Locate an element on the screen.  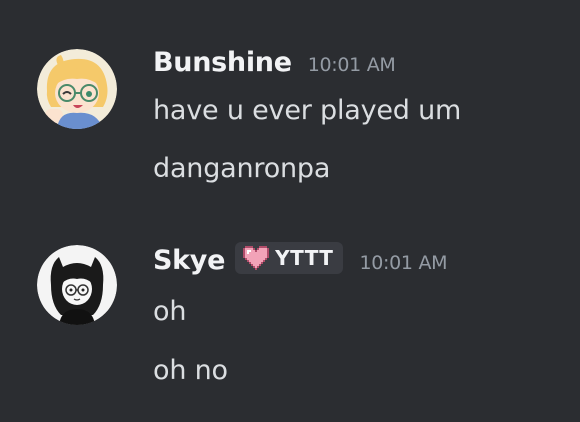
pixel-heart-icon is located at coordinates (256, 258).